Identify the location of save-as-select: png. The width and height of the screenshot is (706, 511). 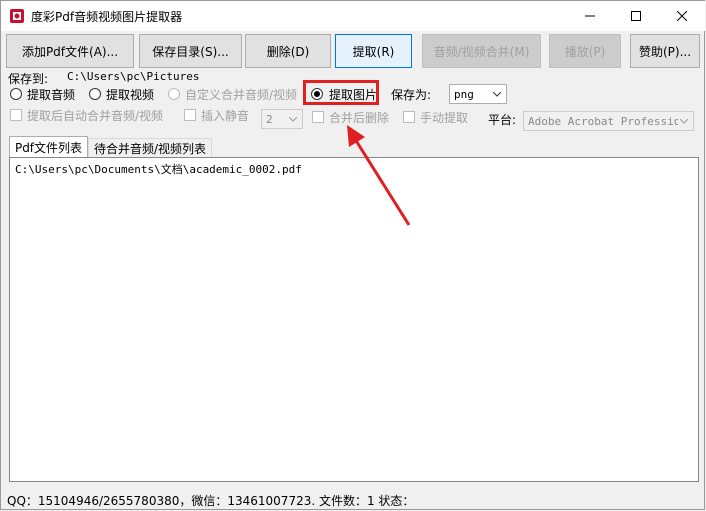
(478, 94).